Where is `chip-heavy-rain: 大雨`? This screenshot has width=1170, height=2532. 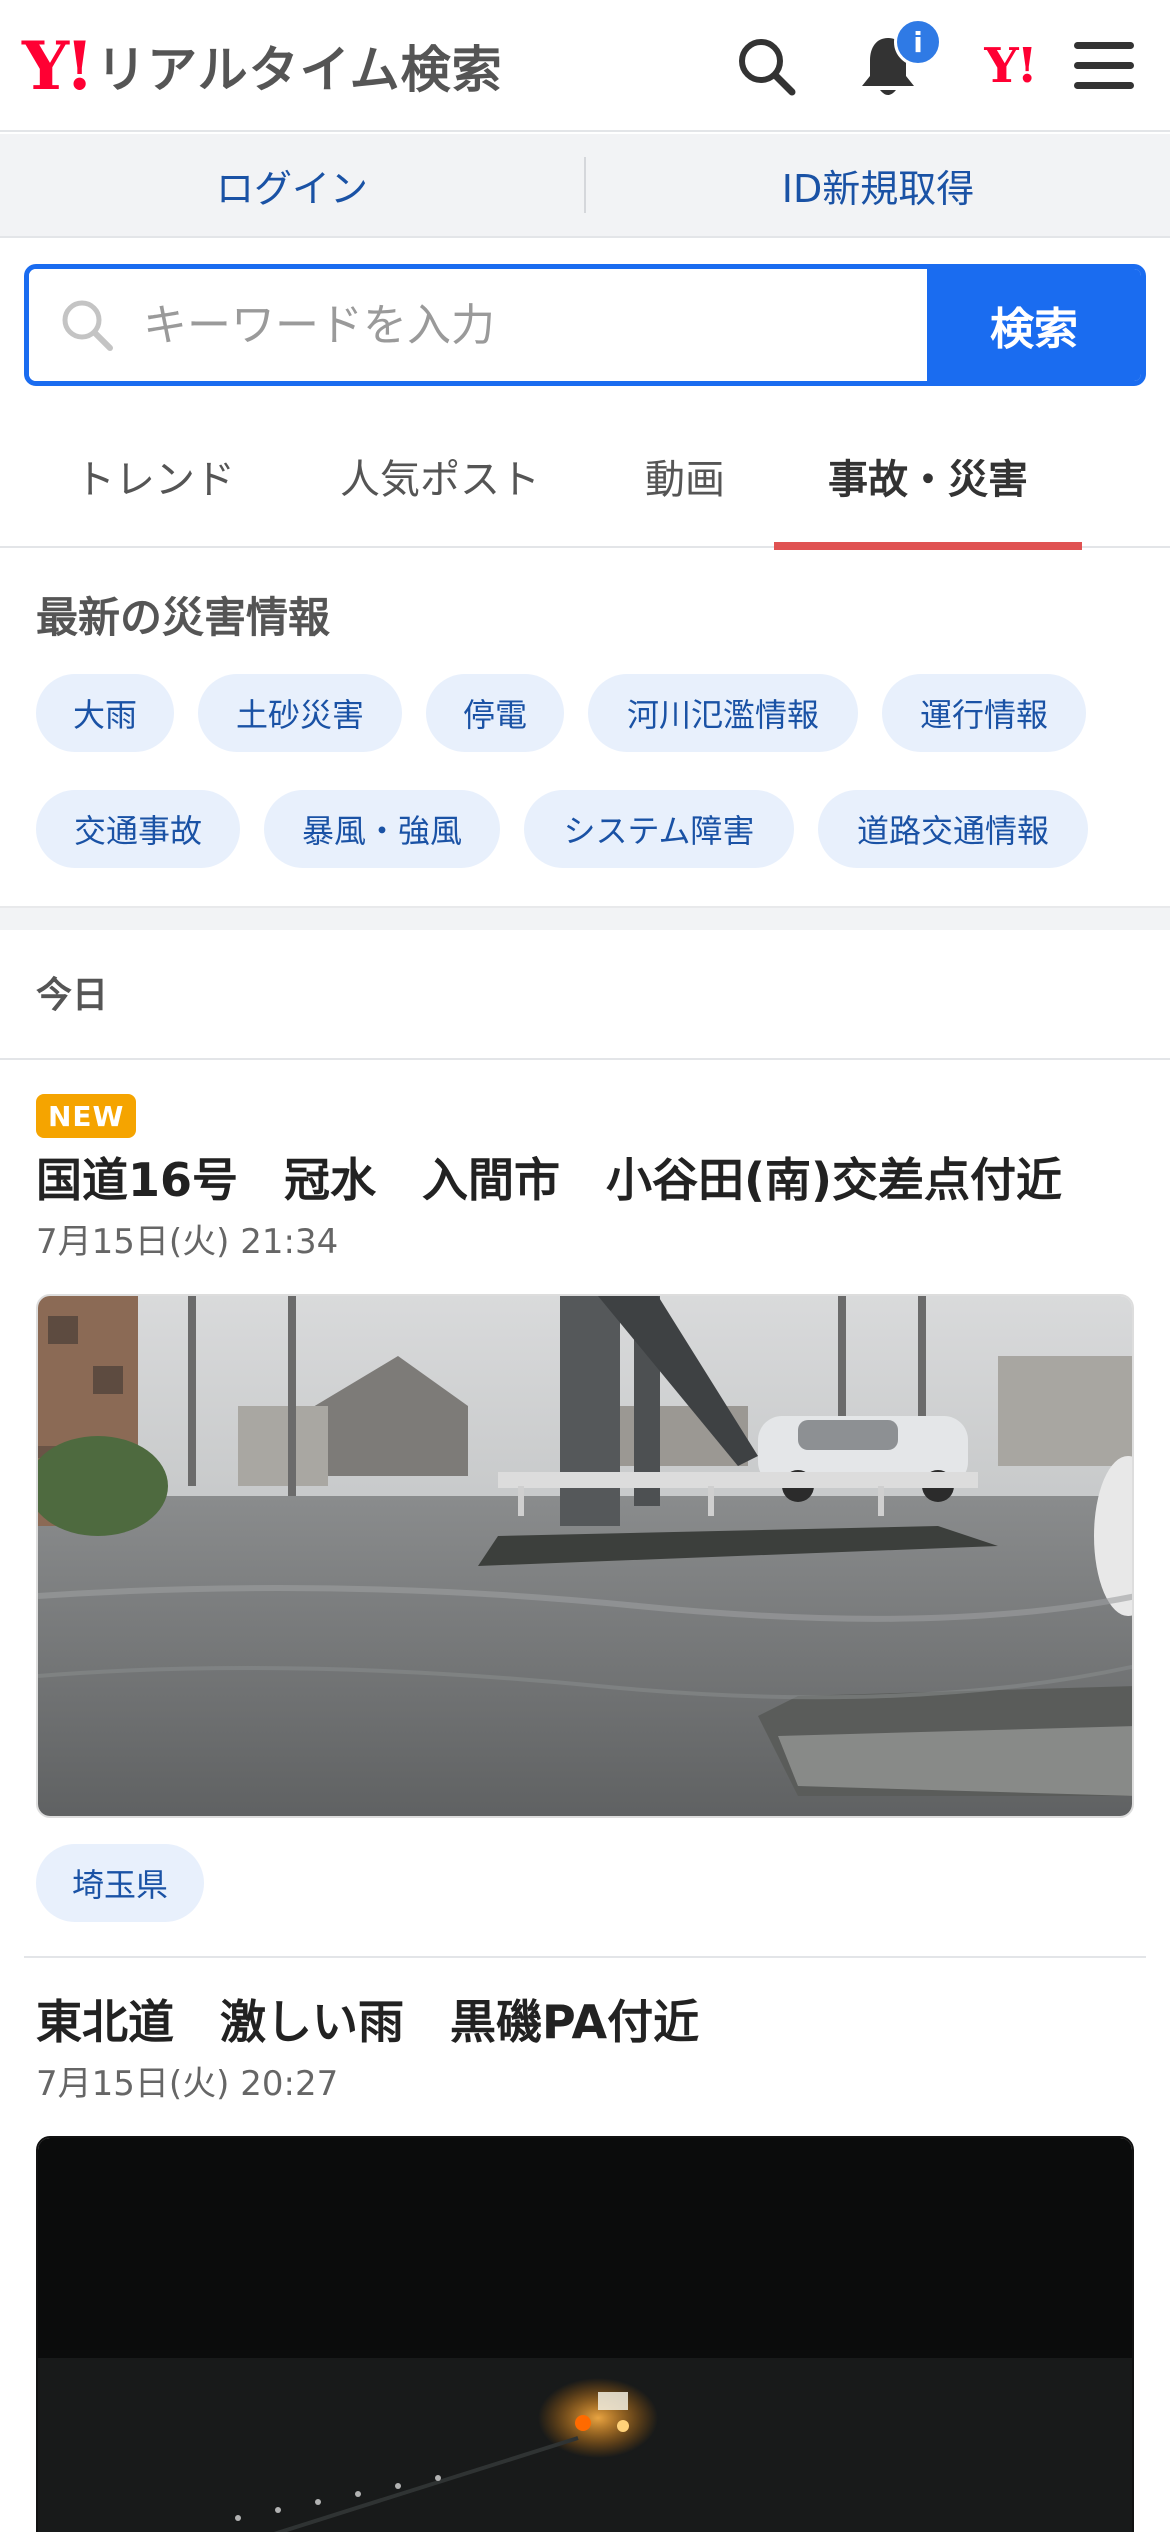 chip-heavy-rain: 大雨 is located at coordinates (105, 713).